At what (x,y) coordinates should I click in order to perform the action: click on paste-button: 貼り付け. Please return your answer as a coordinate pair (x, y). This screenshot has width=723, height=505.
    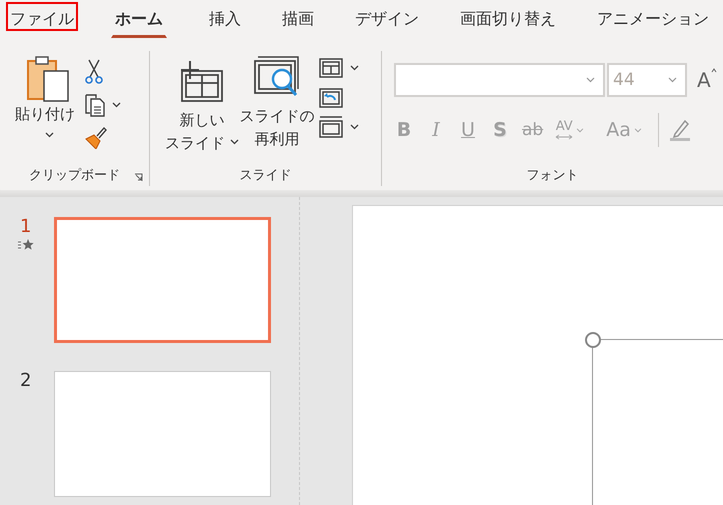
    Looking at the image, I should click on (45, 102).